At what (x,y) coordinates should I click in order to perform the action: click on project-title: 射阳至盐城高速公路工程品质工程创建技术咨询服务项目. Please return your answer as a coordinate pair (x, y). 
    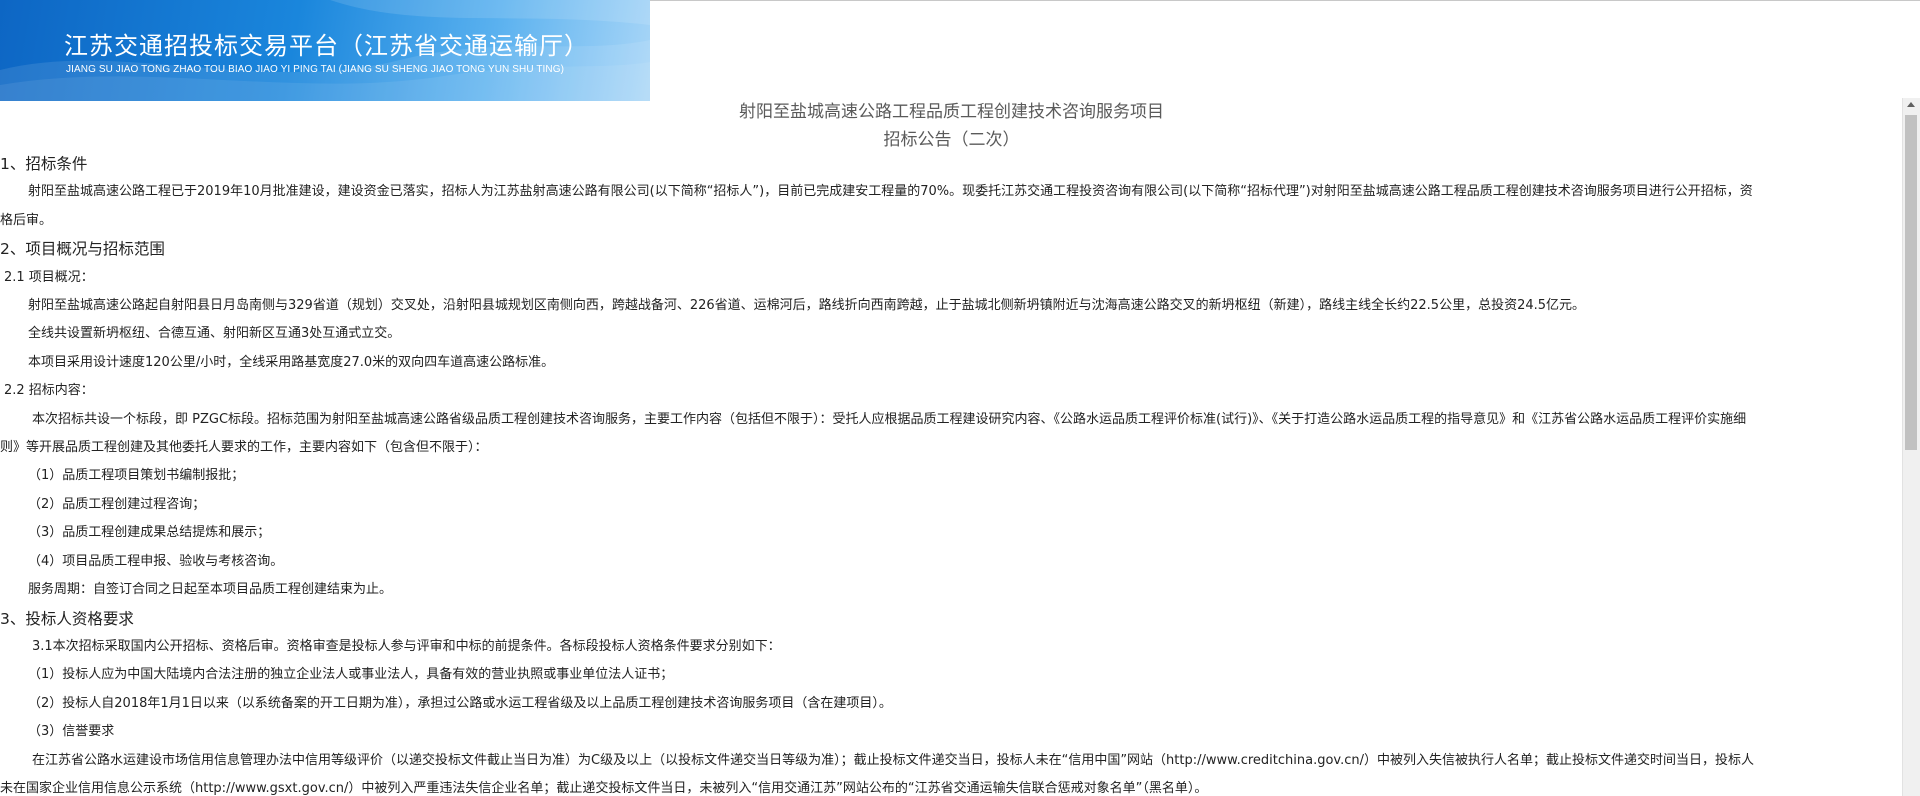
    Looking at the image, I should click on (951, 112).